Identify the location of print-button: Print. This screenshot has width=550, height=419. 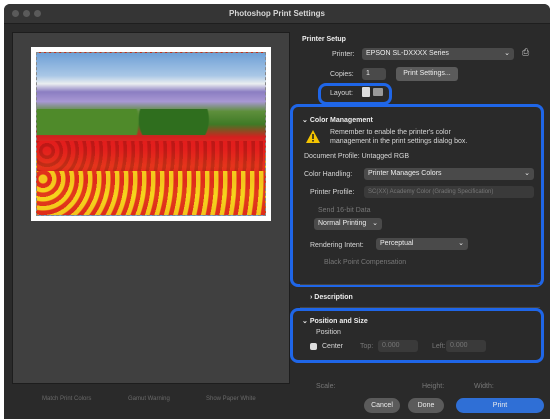
(500, 405).